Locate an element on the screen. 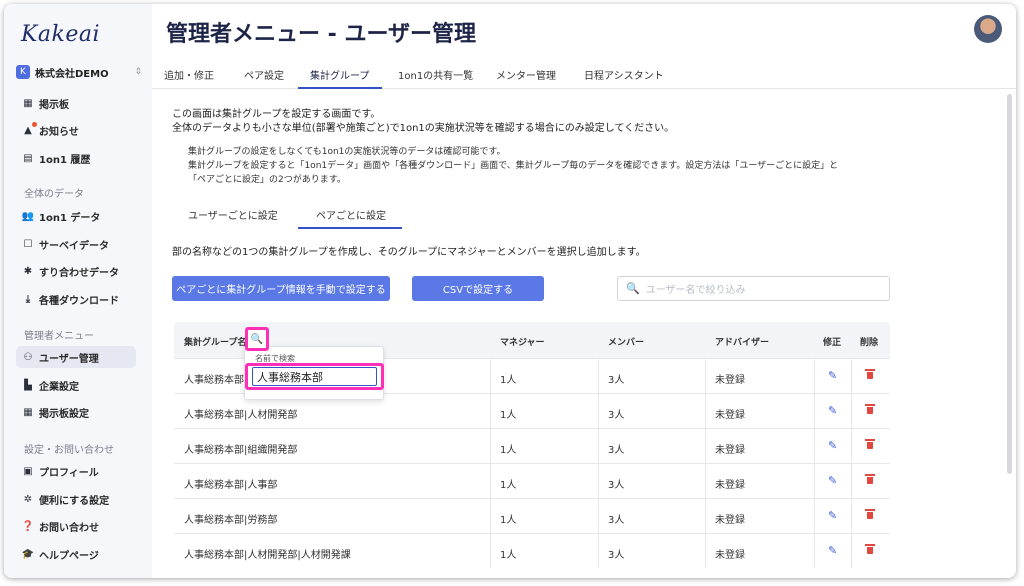  manual-setup-button: ペアごとに集計グループ情報を手動で設定する is located at coordinates (281, 288).